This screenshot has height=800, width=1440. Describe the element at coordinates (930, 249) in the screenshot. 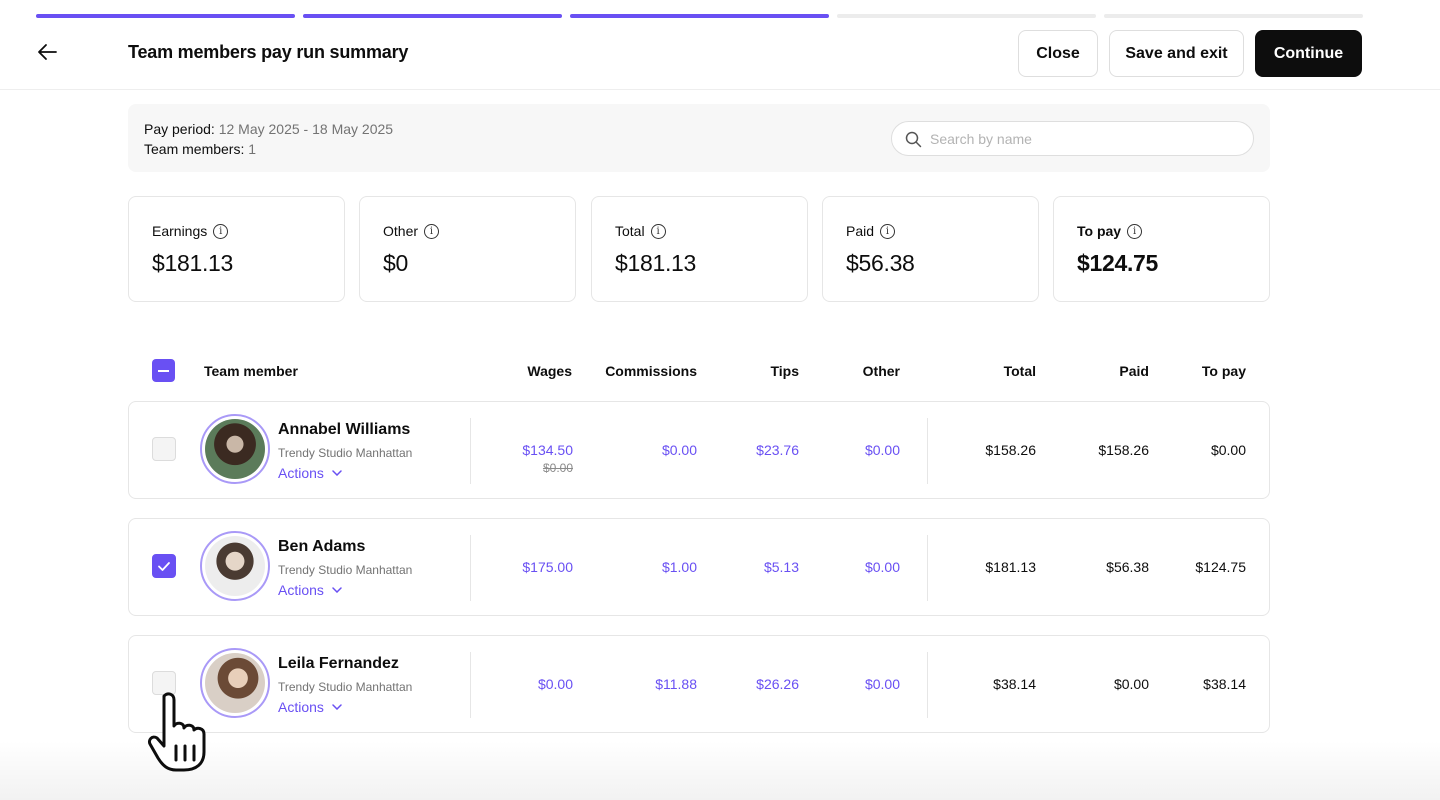

I see `paid-card: Paid i $56.38` at that location.